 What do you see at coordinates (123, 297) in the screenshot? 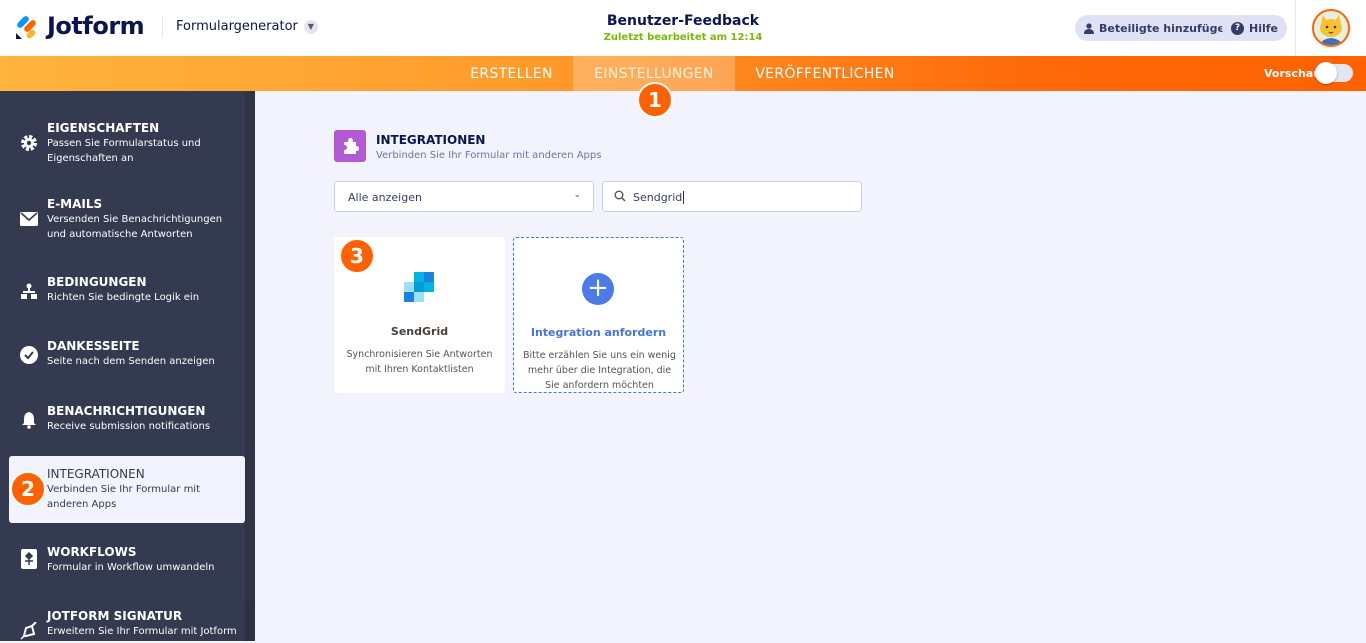
I see `sidebar-item-desc: Richten Sie bedingte Logik ein` at bounding box center [123, 297].